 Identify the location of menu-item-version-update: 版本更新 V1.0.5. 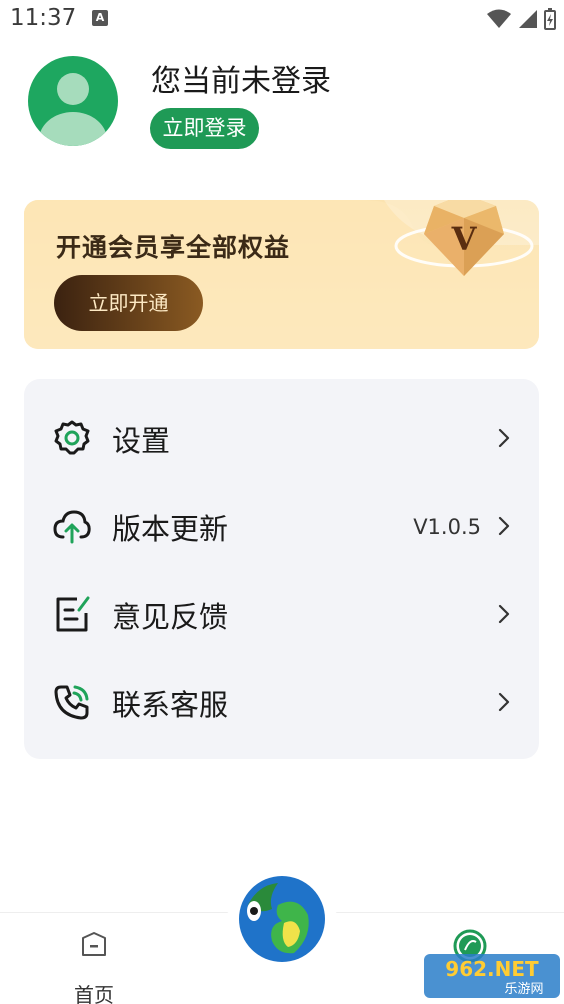
(281, 526).